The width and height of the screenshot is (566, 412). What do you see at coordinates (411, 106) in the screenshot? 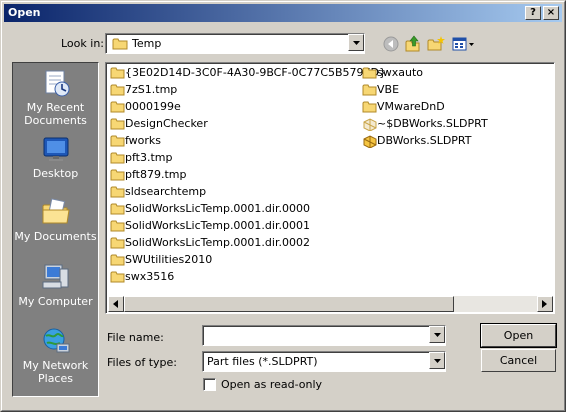
I see `file-name-text: VMwareDnD` at bounding box center [411, 106].